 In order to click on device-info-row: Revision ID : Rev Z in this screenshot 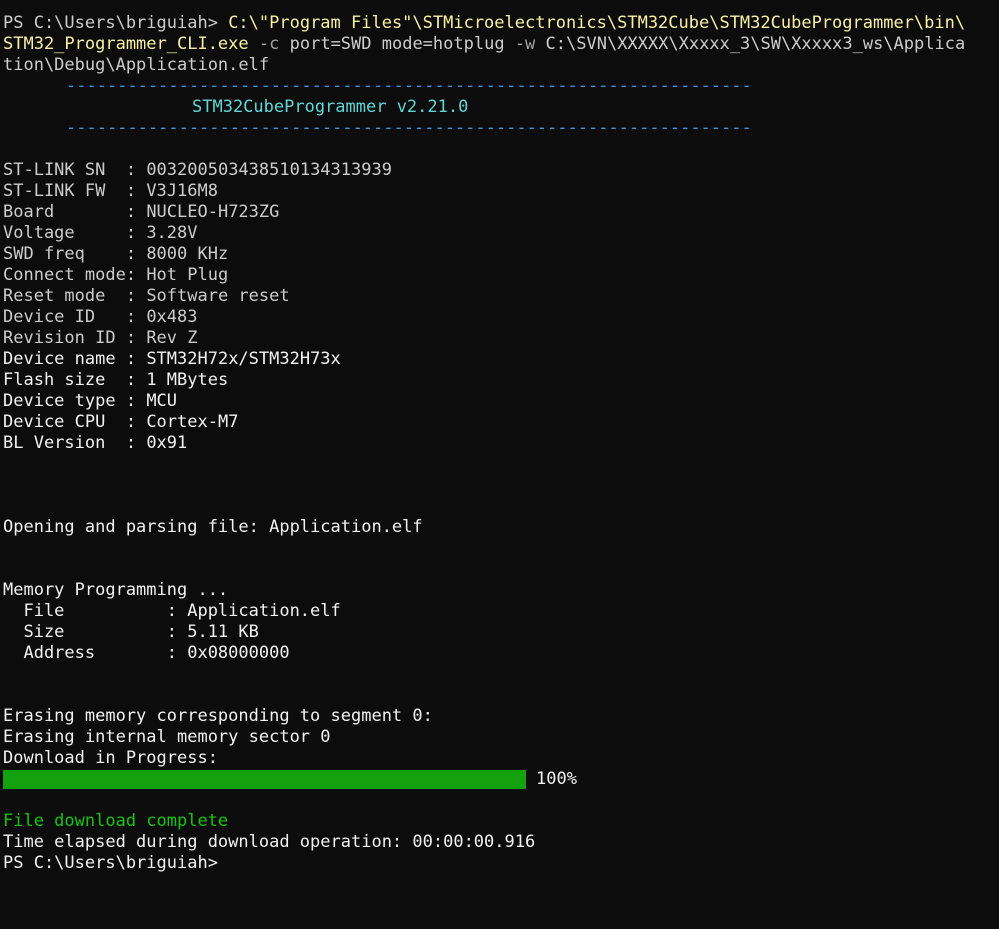, I will do `click(100, 338)`.